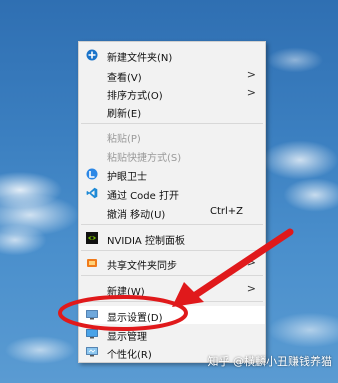  I want to click on menu-item-label: 新建文件夹(N), so click(140, 58).